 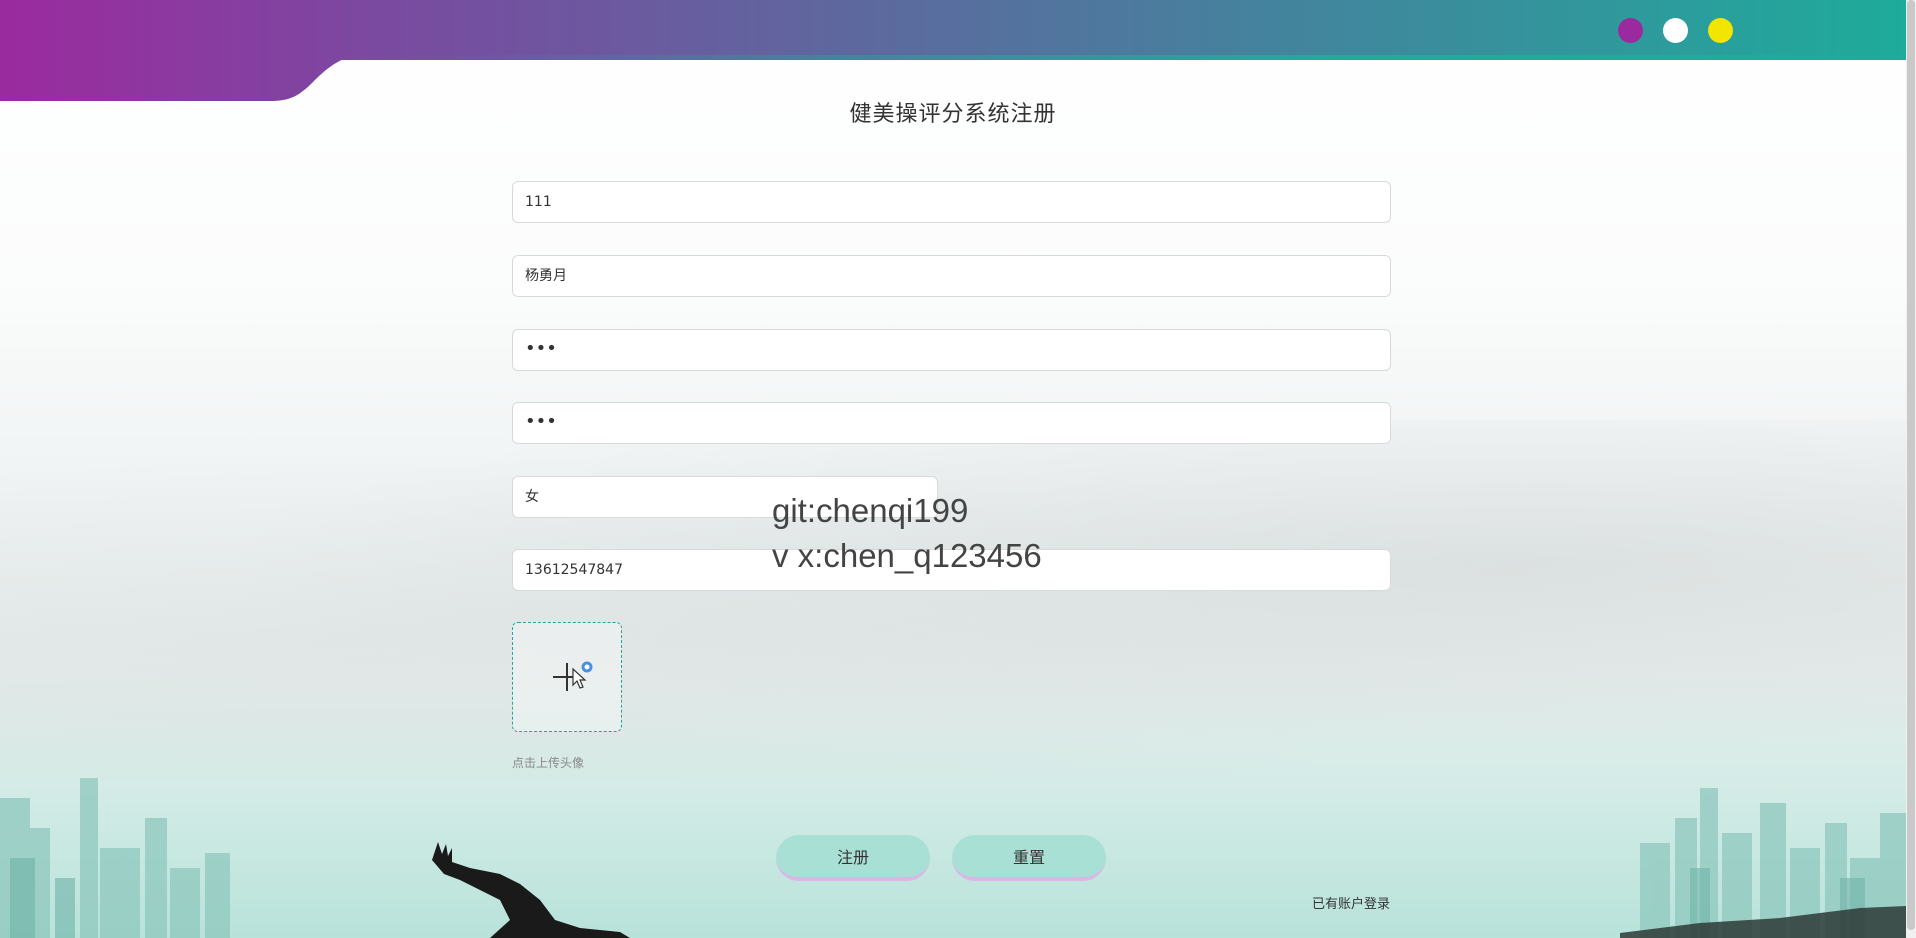 What do you see at coordinates (853, 858) in the screenshot?
I see `register-button: 注册` at bounding box center [853, 858].